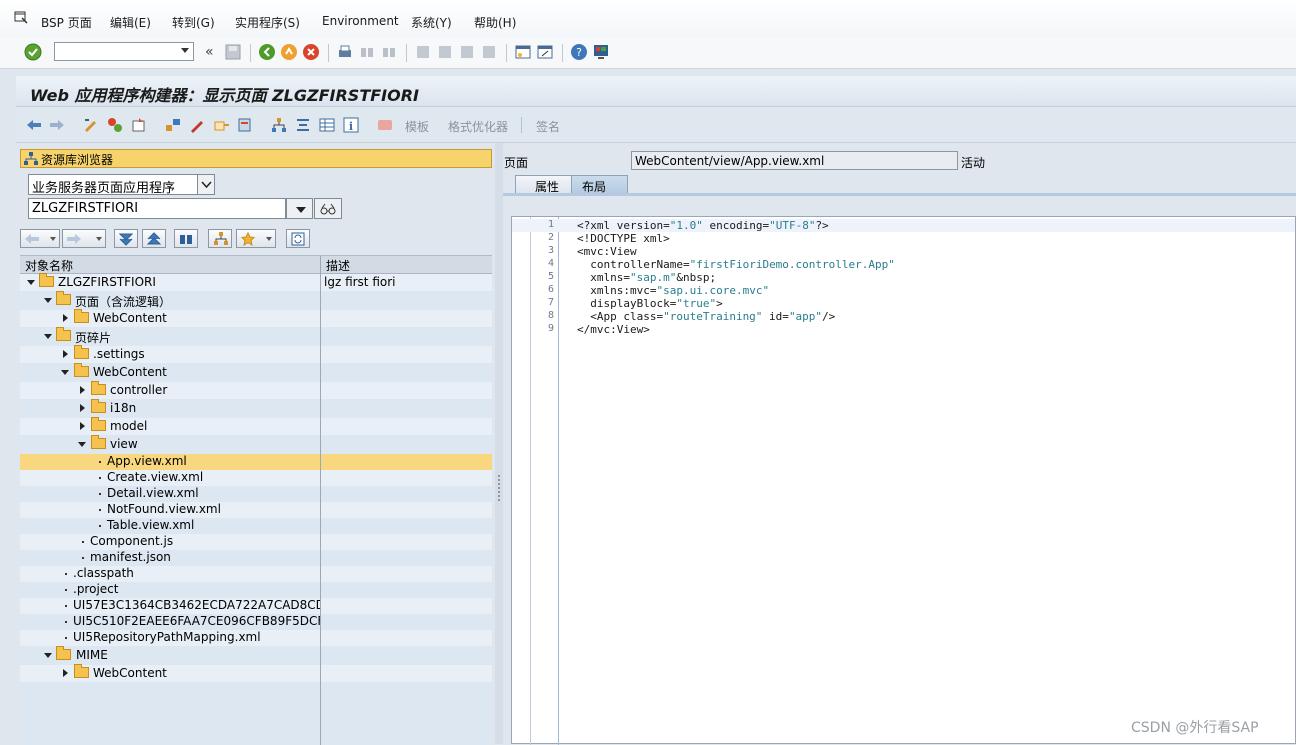 The image size is (1296, 745). What do you see at coordinates (256, 390) in the screenshot?
I see `tree-row: controller` at bounding box center [256, 390].